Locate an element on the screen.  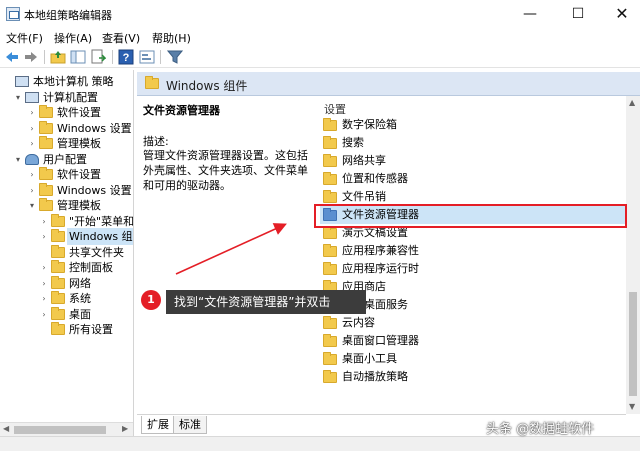
export-list-icon is located at coordinates (98, 57).